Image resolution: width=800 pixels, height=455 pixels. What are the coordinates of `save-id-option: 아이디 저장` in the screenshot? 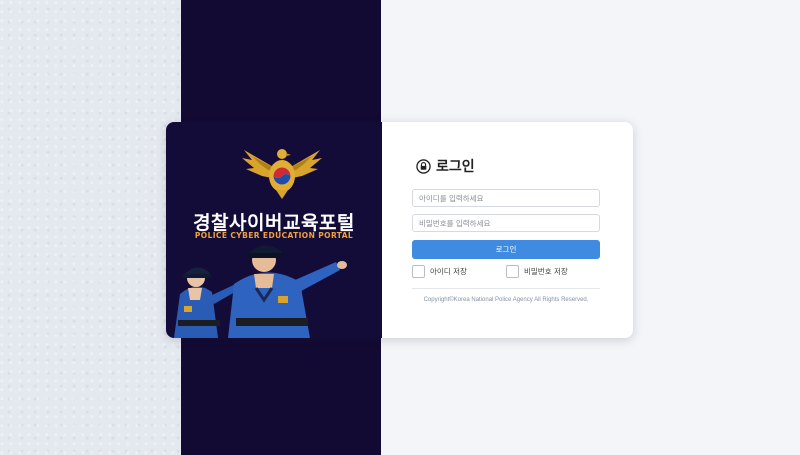 It's located at (439, 271).